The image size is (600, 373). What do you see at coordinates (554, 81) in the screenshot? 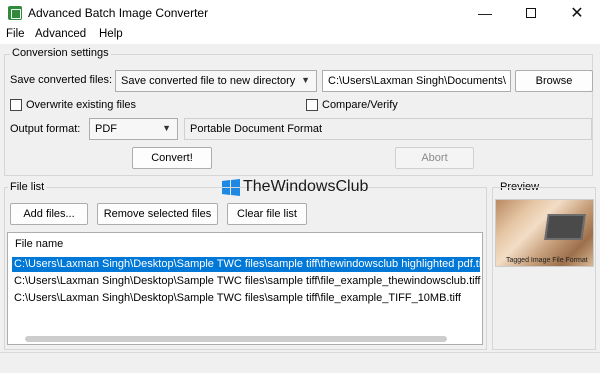
I see `browse-button: Browse` at bounding box center [554, 81].